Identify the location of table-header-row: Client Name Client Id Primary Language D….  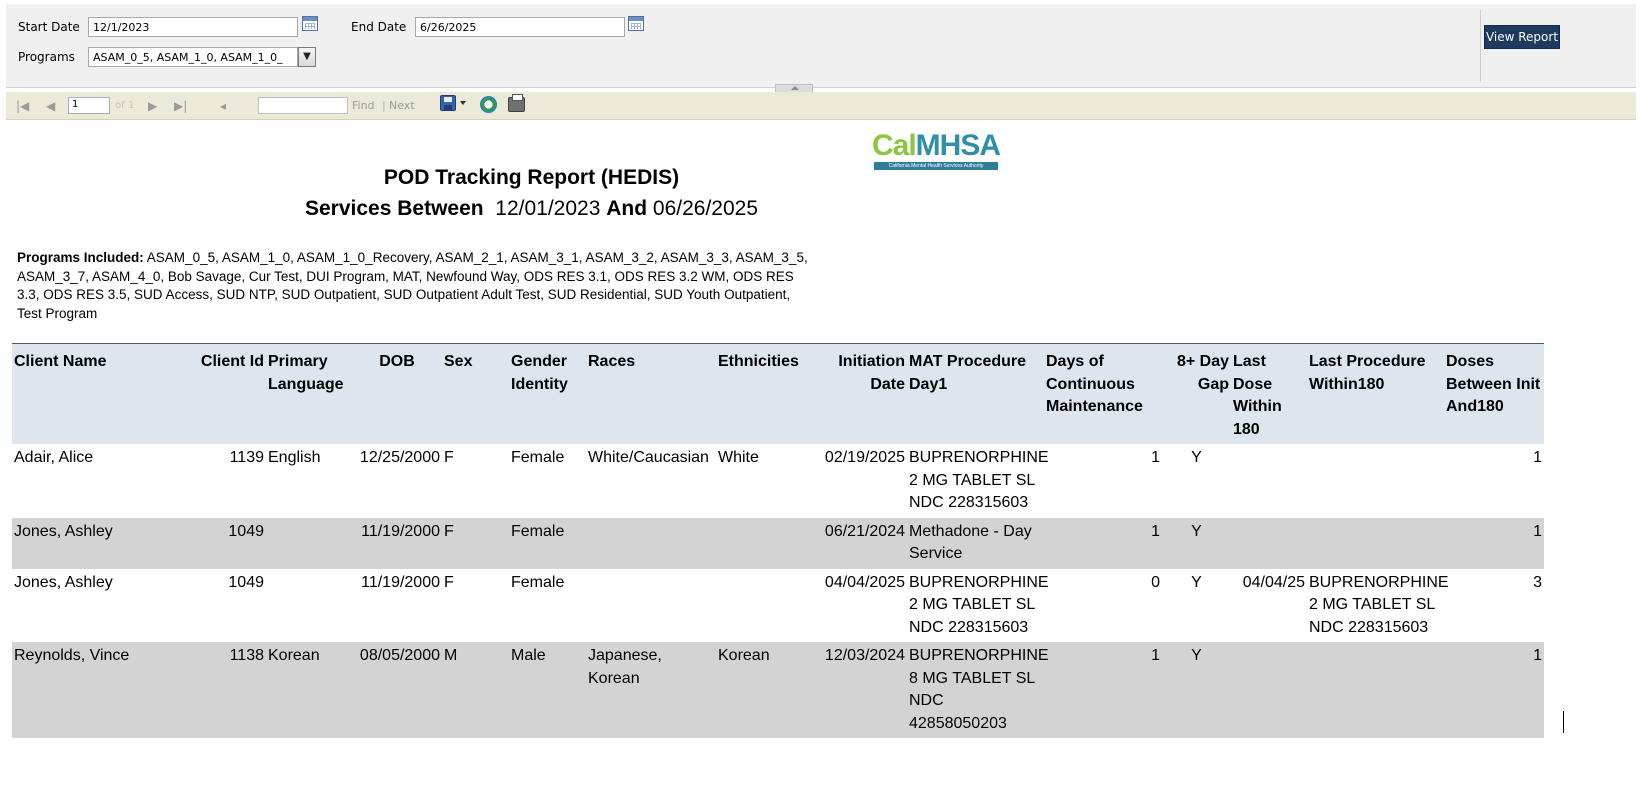
(778, 393).